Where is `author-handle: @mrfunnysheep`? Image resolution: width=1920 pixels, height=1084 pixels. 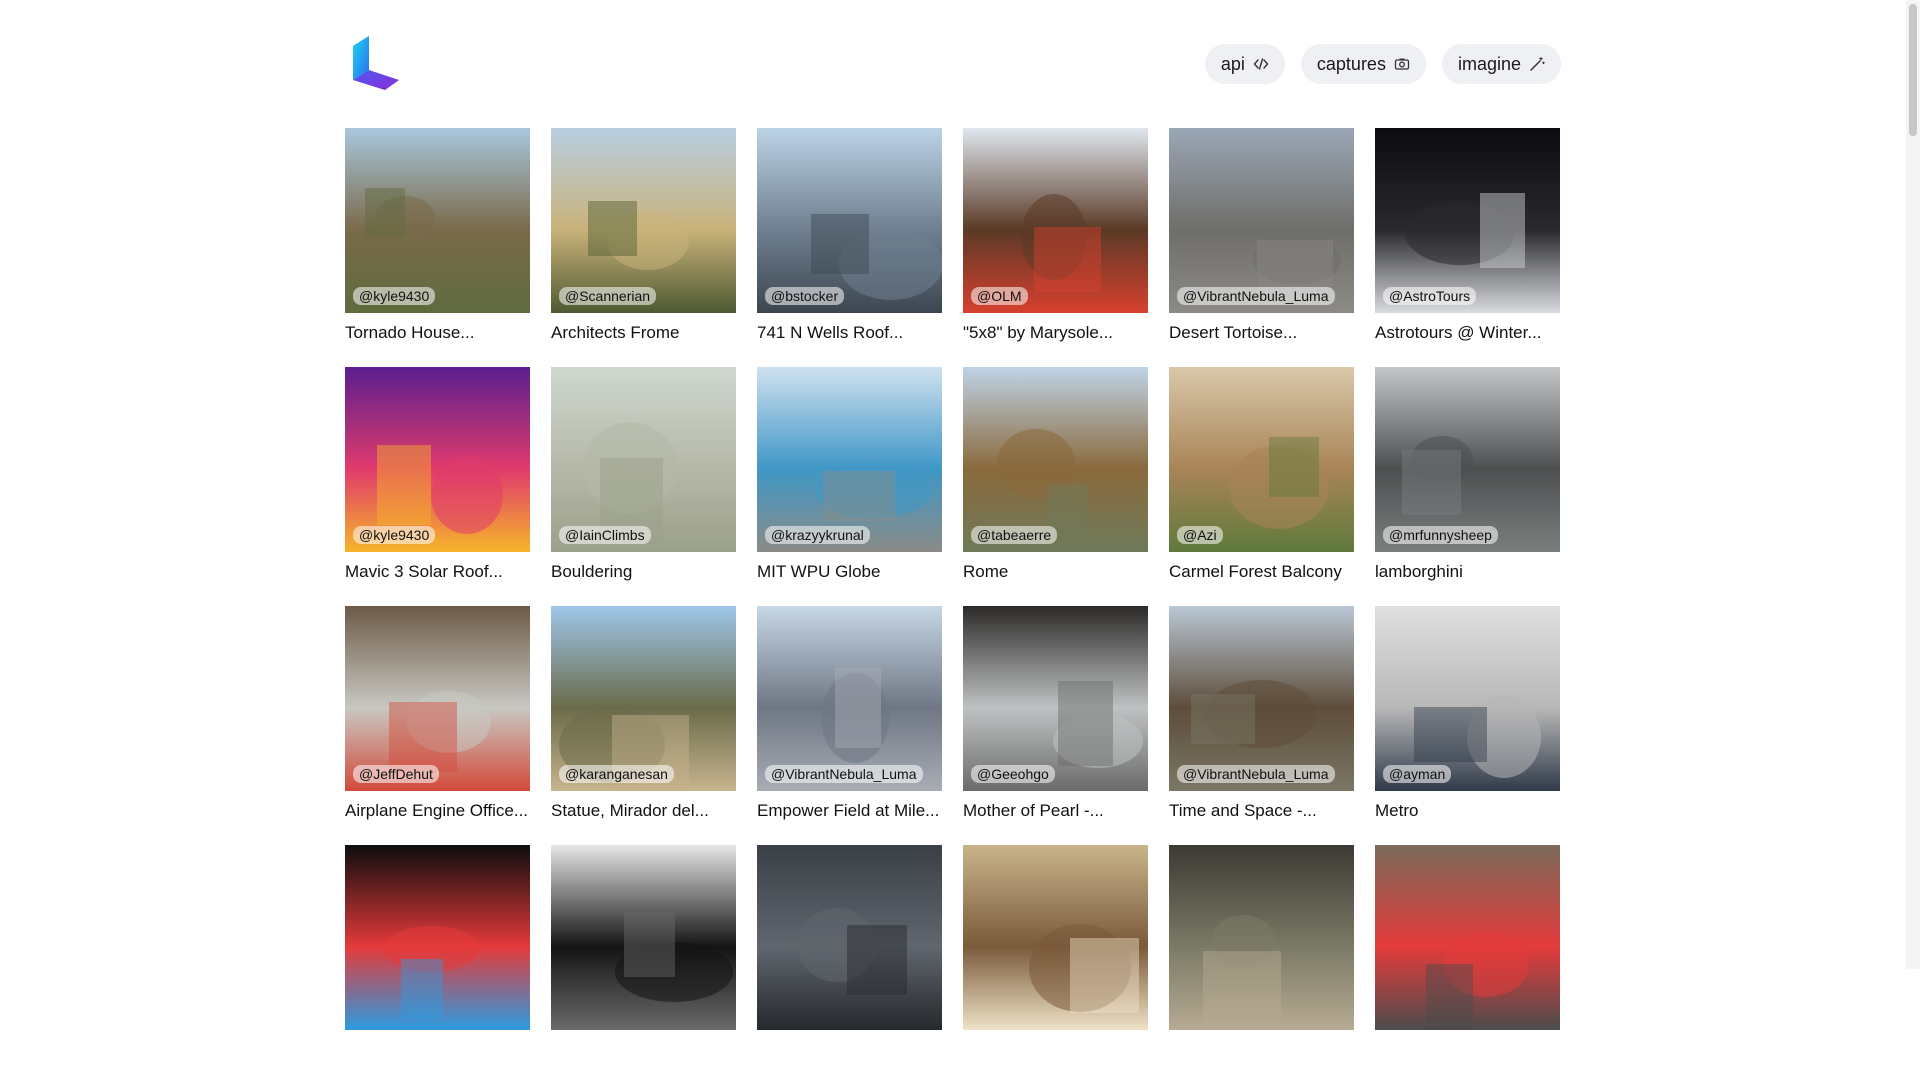
author-handle: @mrfunnysheep is located at coordinates (1440, 535).